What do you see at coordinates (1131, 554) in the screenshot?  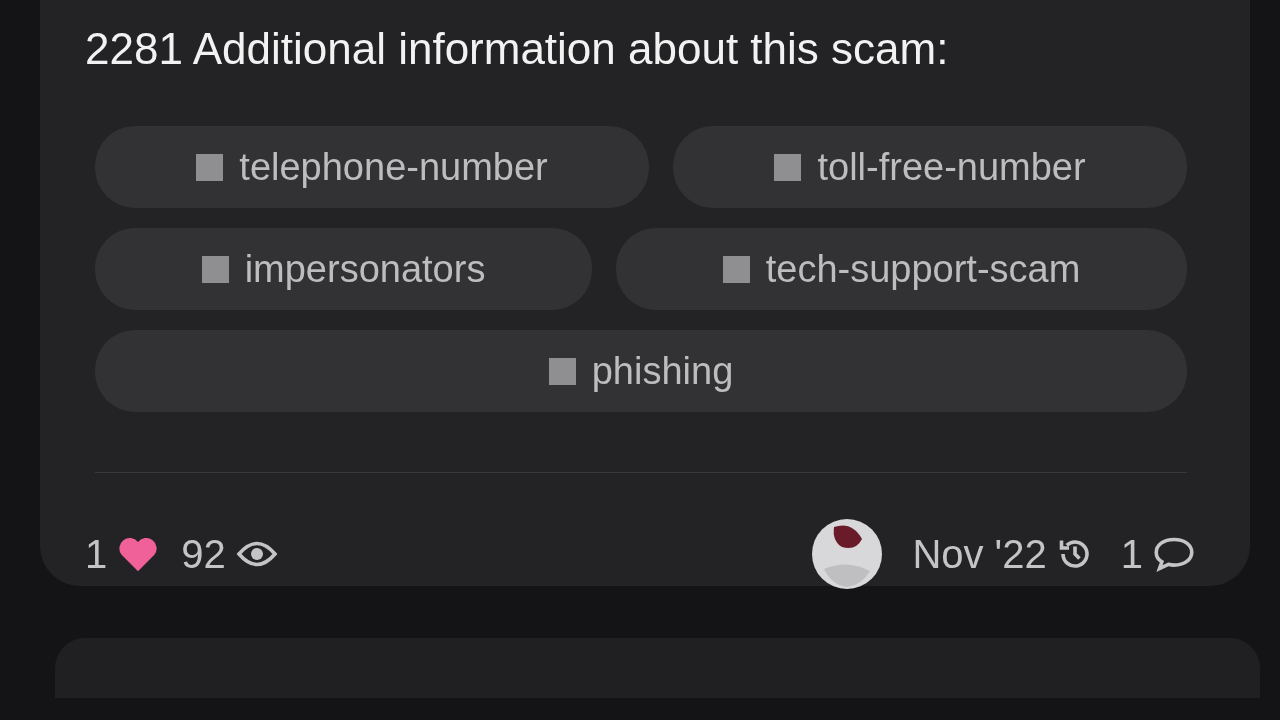 I see `reply-count: 1` at bounding box center [1131, 554].